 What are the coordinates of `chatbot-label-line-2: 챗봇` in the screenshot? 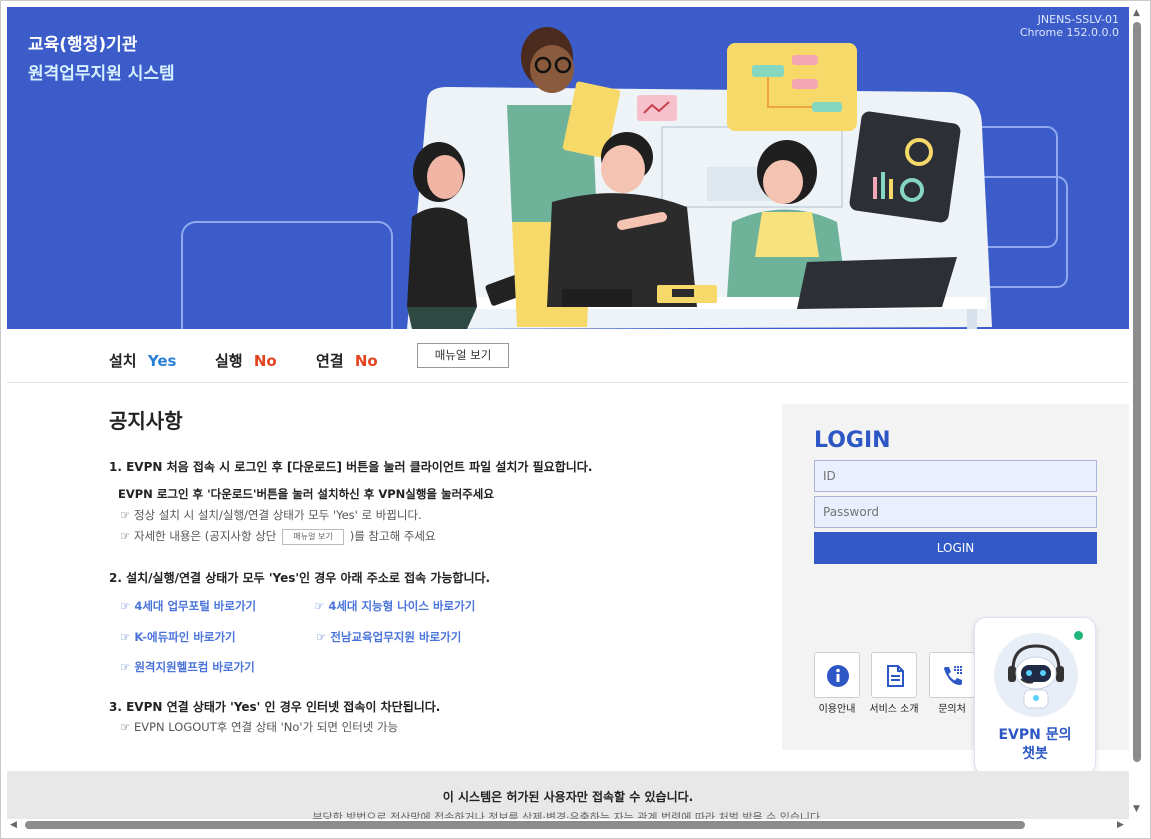 It's located at (1035, 754).